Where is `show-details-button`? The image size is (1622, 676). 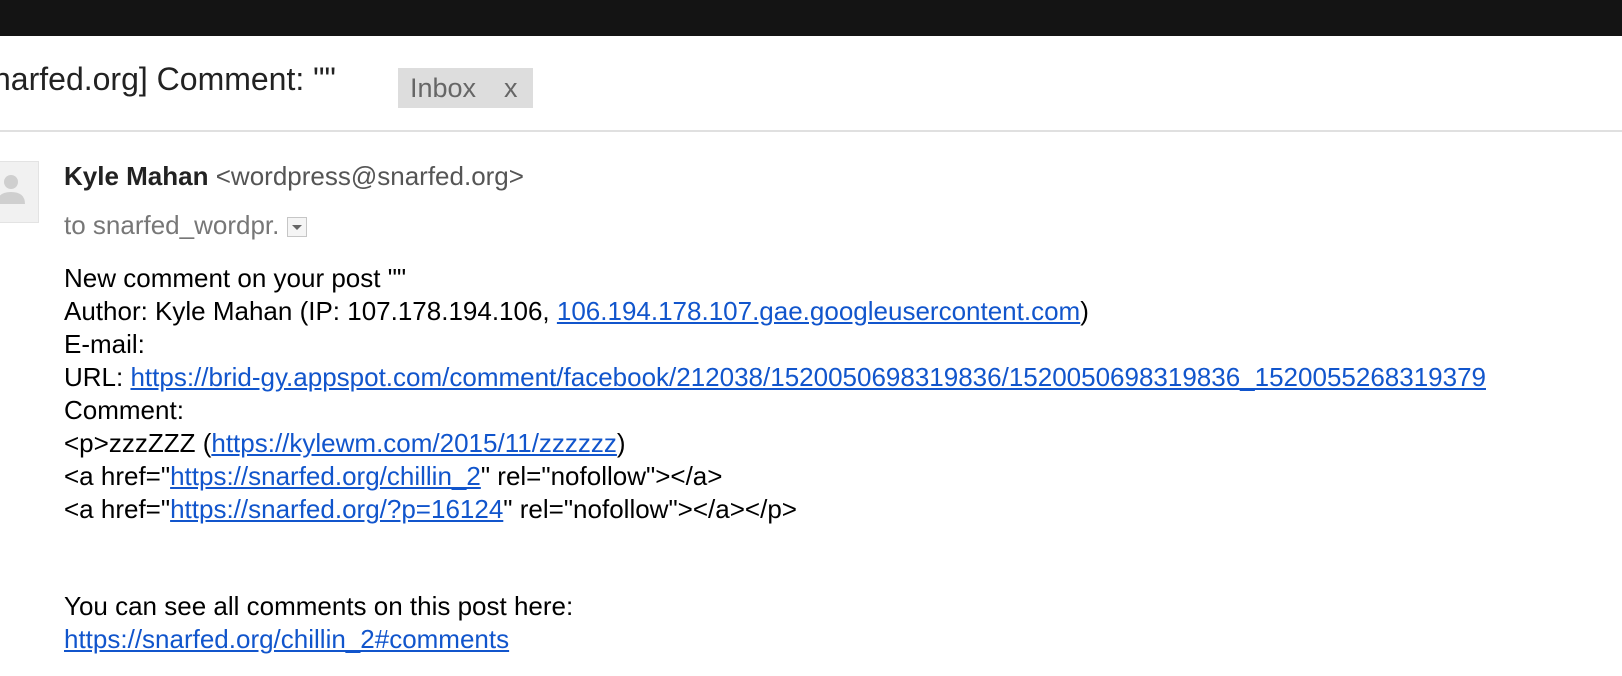 show-details-button is located at coordinates (297, 227).